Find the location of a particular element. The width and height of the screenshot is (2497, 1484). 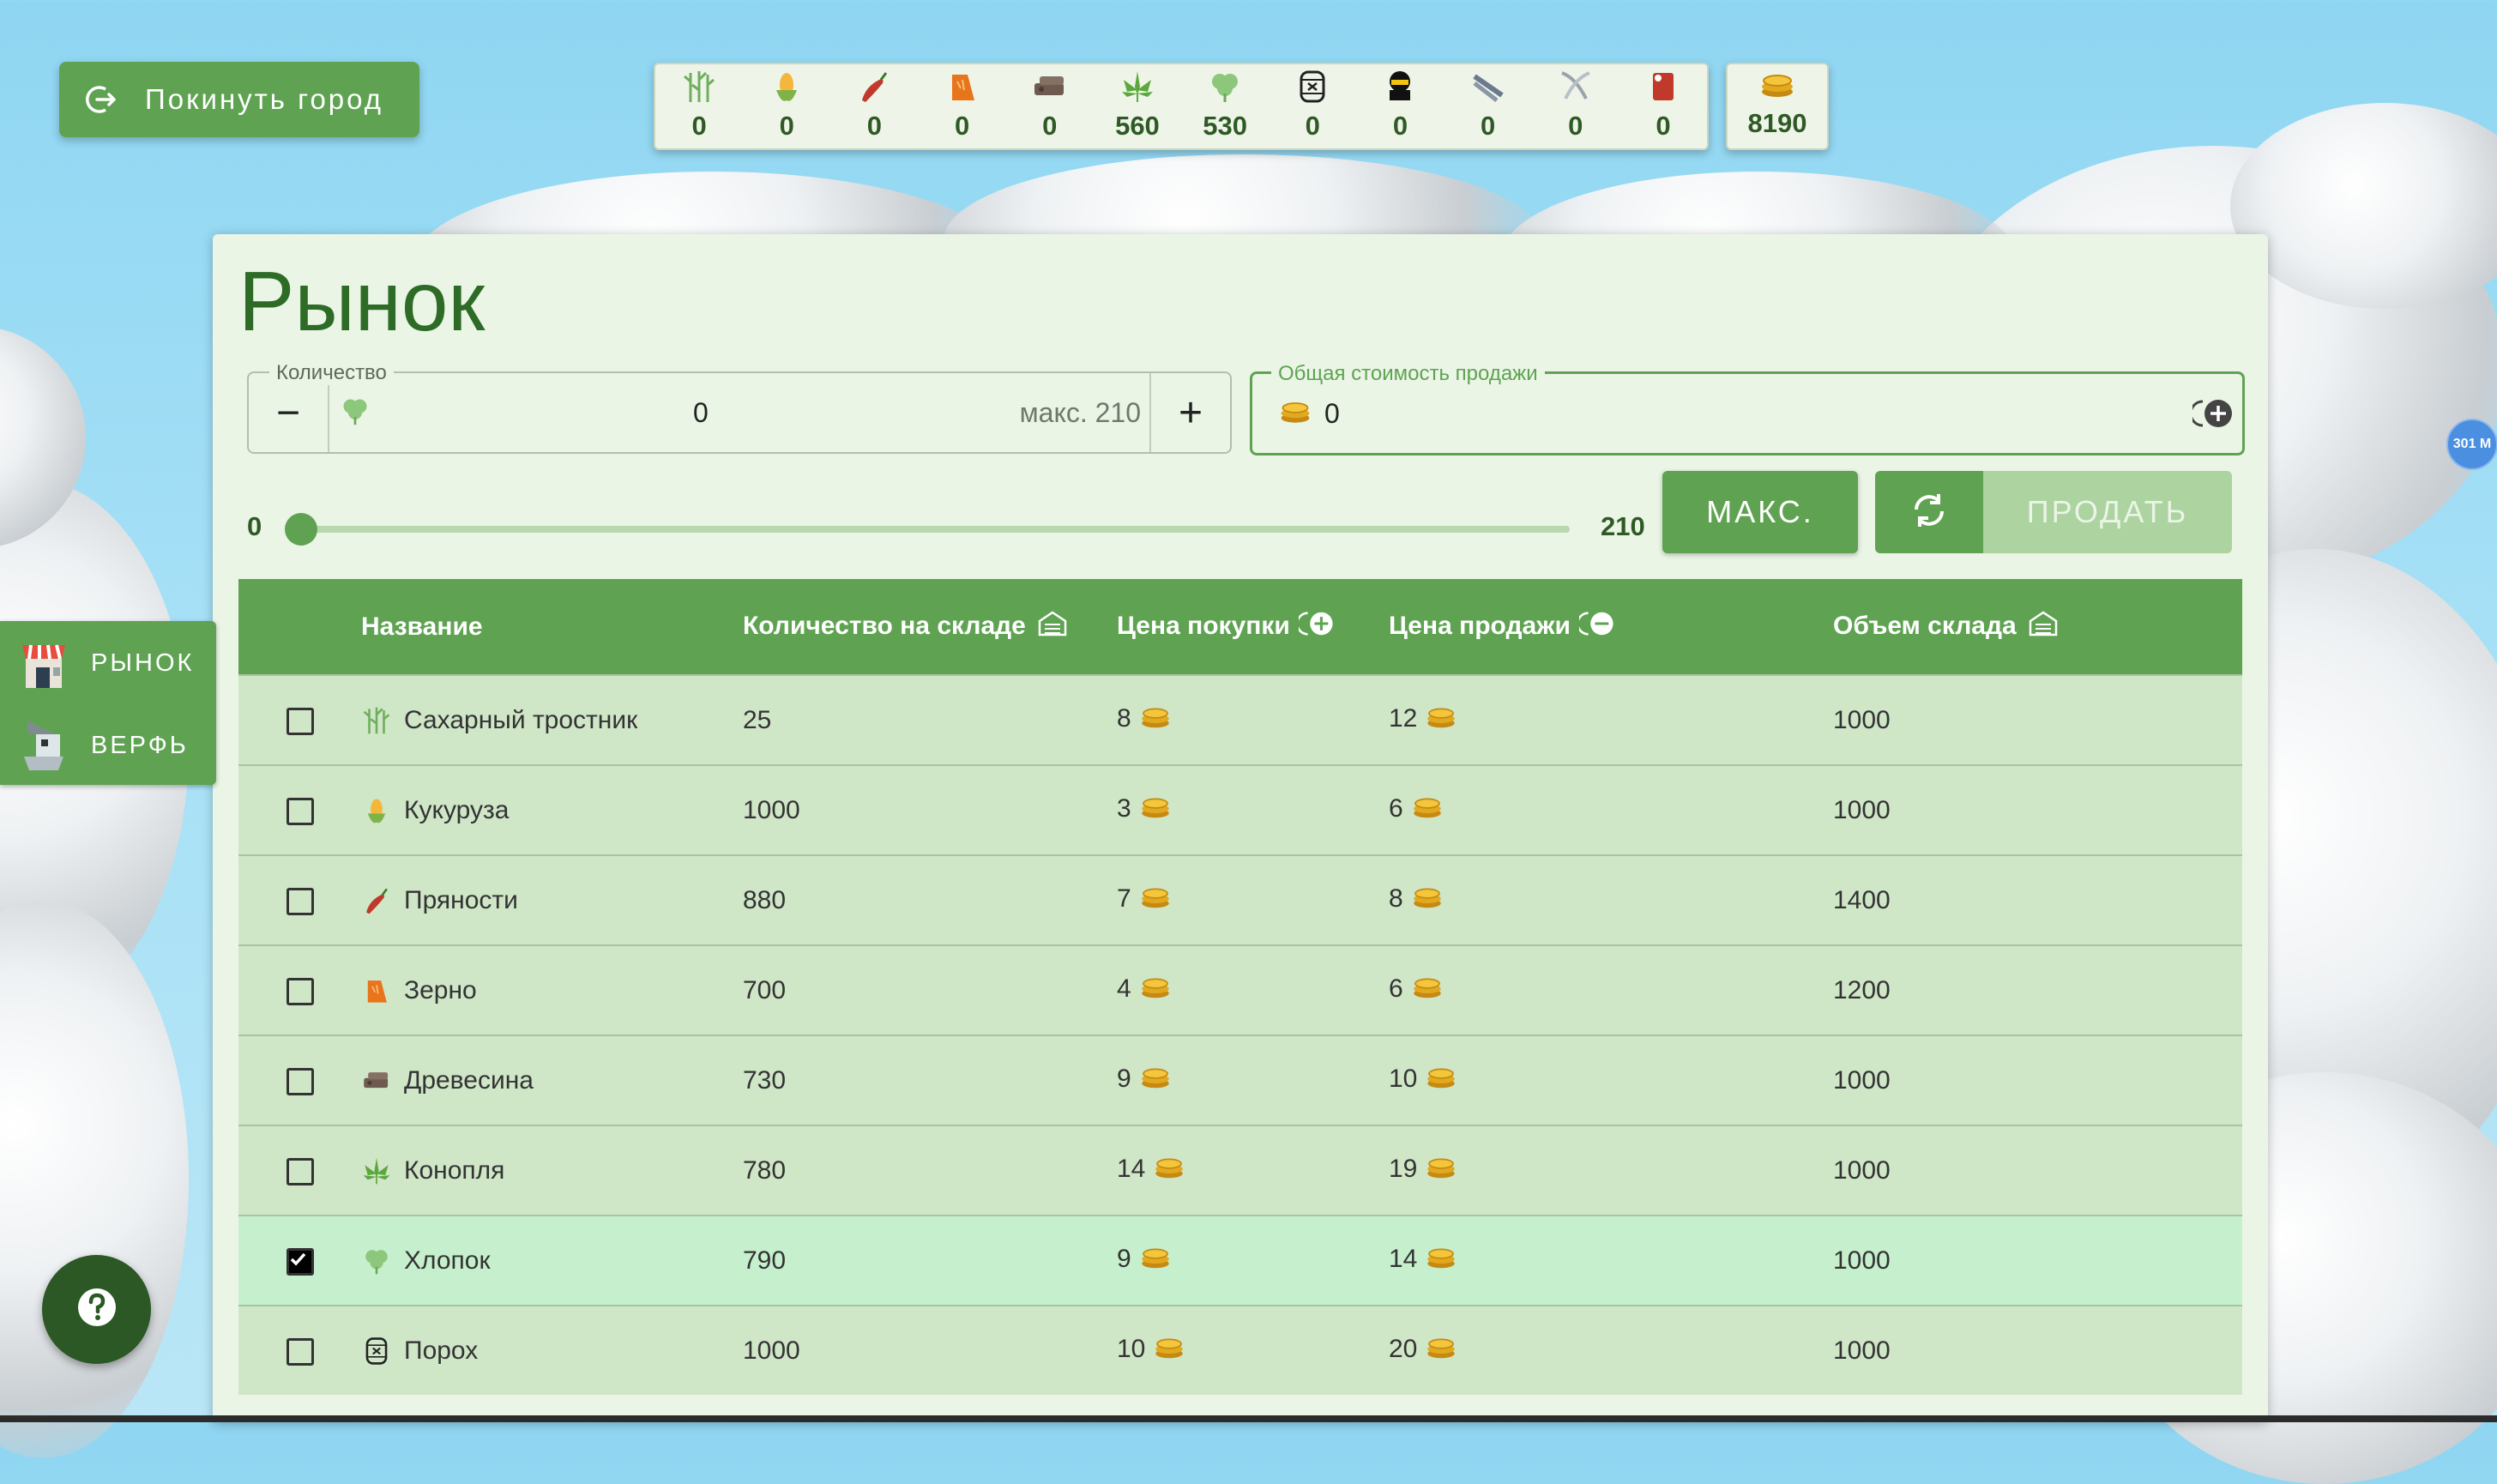

bottom-edge is located at coordinates (1248, 1418).